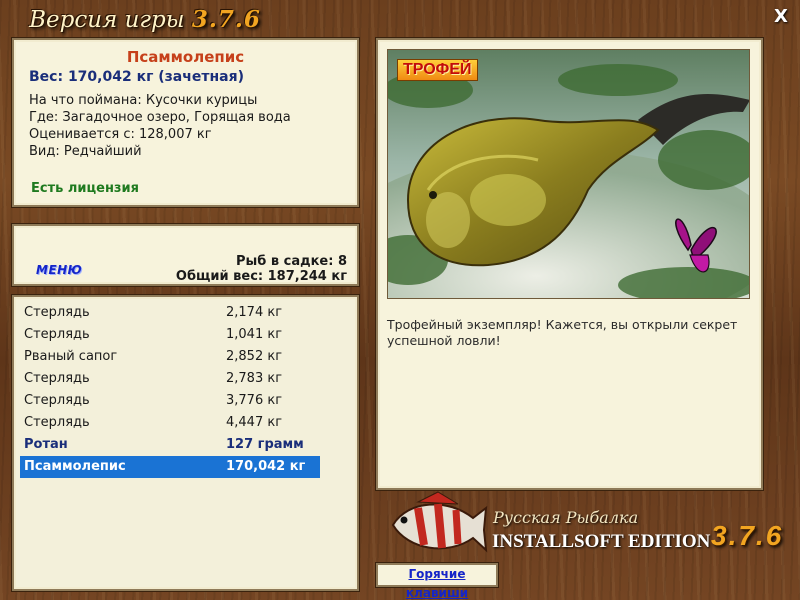 This screenshot has height=600, width=800. I want to click on list-item: Стерлядь 4,447 кг, so click(185, 423).